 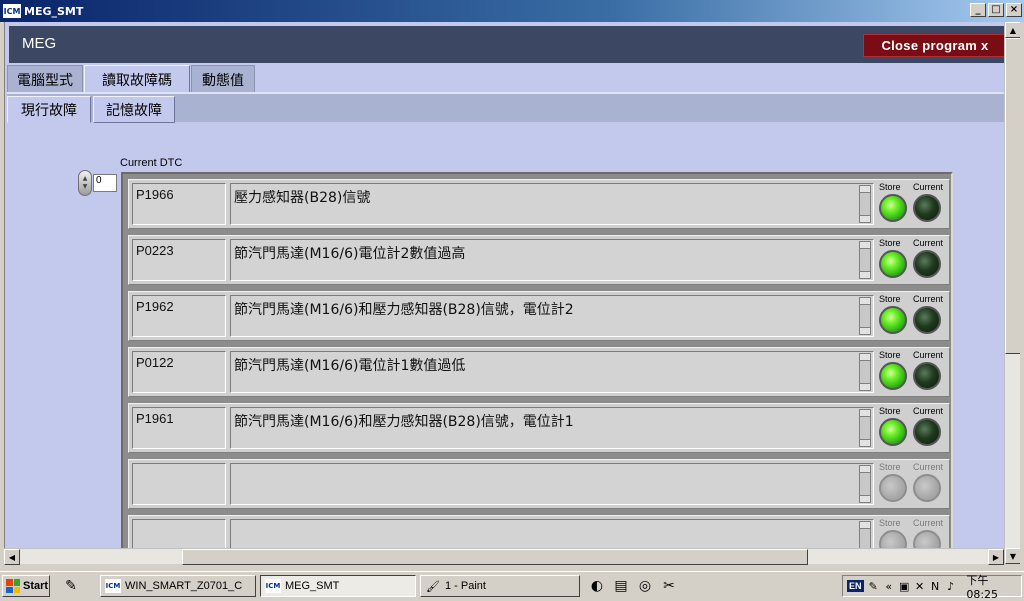 I want to click on dtc-row: P0223 節汽門馬達(M16/6)電位計2數值過高 Store Current, so click(x=539, y=260).